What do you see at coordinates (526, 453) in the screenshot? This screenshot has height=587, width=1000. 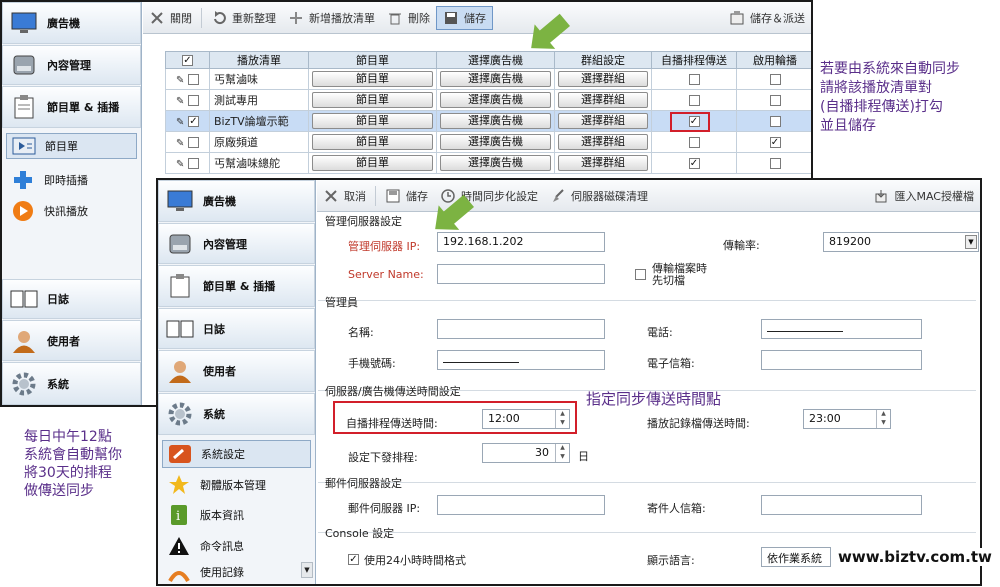 I see `dispatch-days-input: 30 ▲ ▼` at bounding box center [526, 453].